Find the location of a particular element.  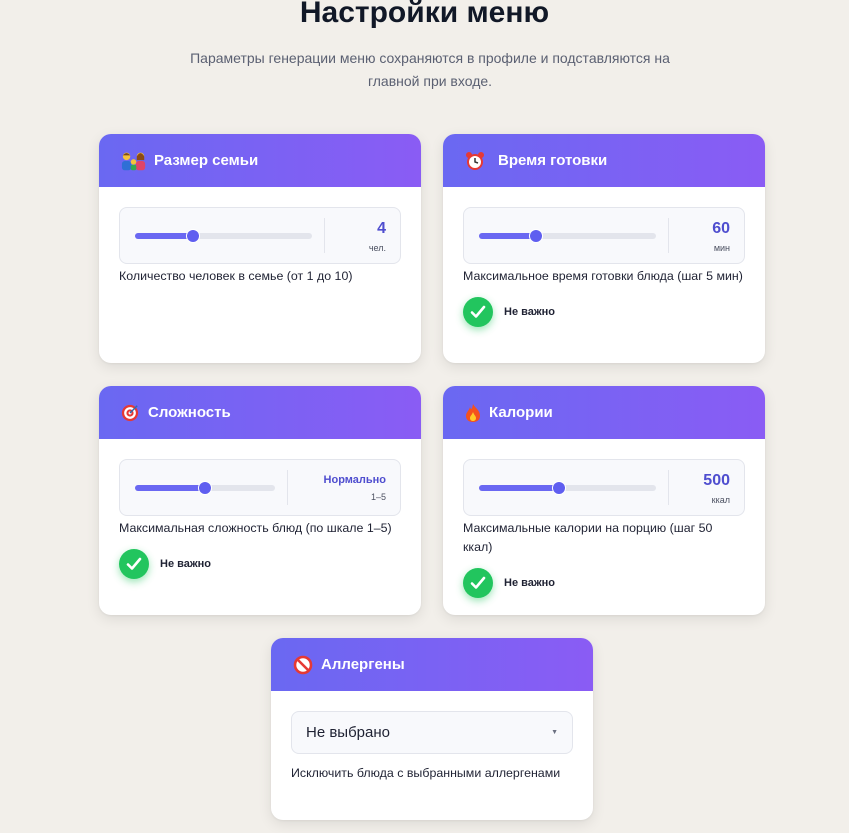

page-title: Настройки меню is located at coordinates (424, 14).